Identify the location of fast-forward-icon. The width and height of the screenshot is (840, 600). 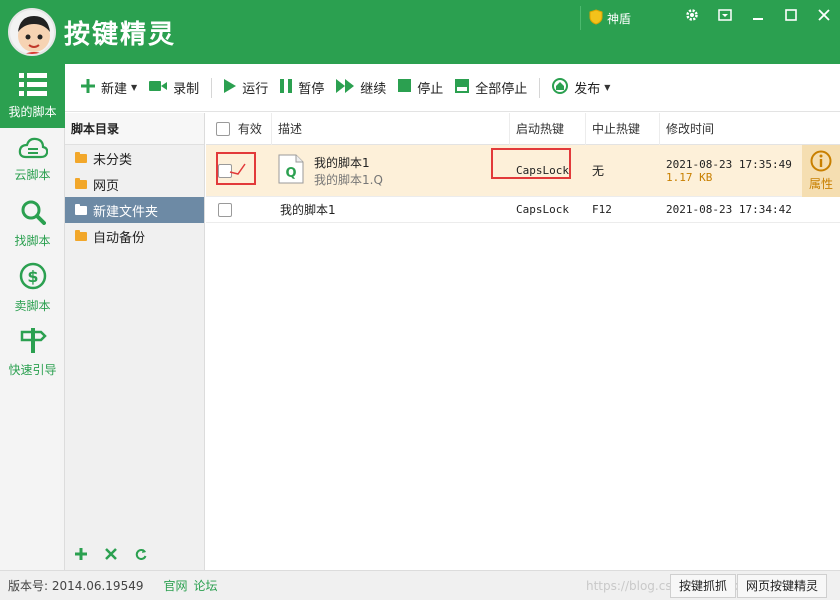
(345, 87).